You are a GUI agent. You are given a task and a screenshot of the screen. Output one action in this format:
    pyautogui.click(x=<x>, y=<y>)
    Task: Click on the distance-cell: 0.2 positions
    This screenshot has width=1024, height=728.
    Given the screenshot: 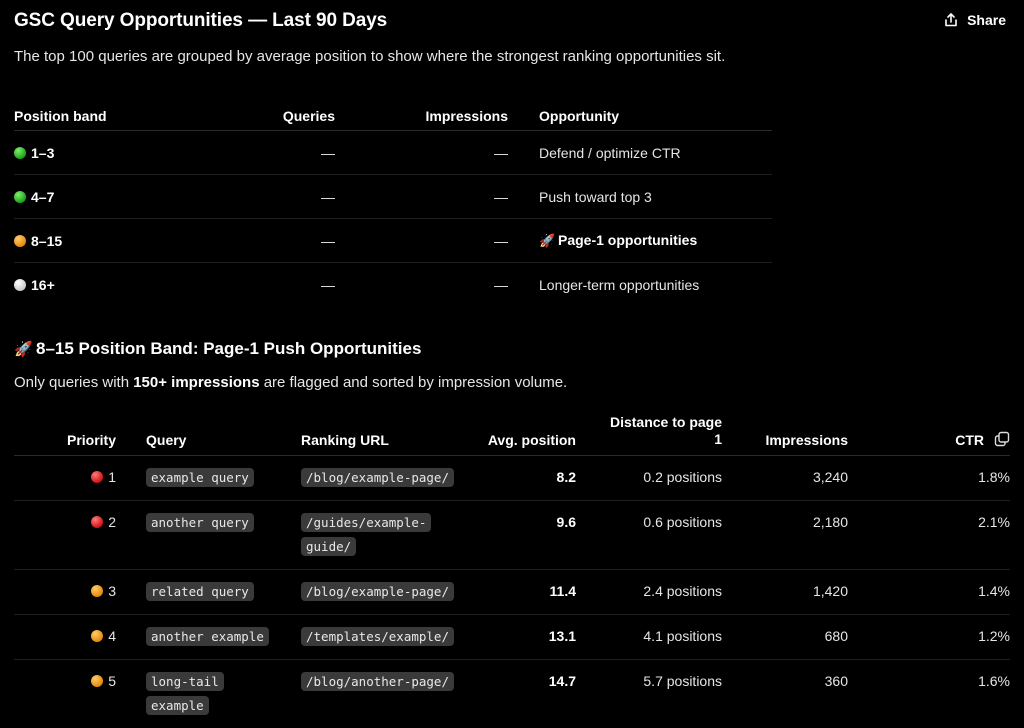 What is the action you would take?
    pyautogui.click(x=649, y=478)
    